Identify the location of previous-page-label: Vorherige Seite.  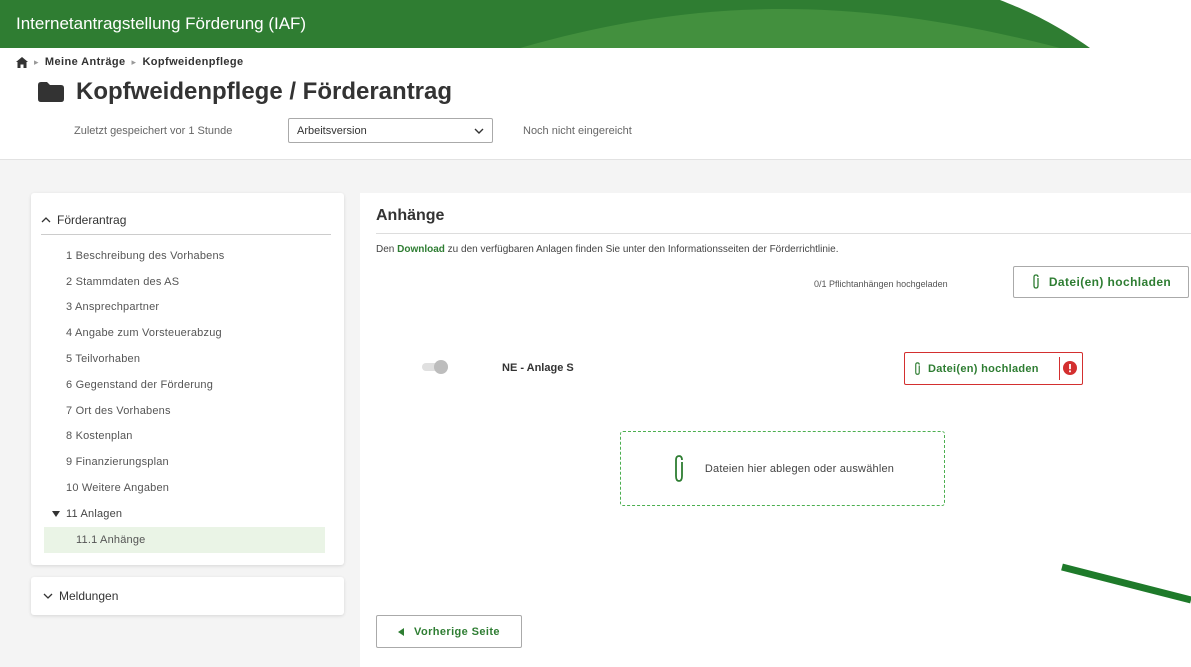
(457, 631).